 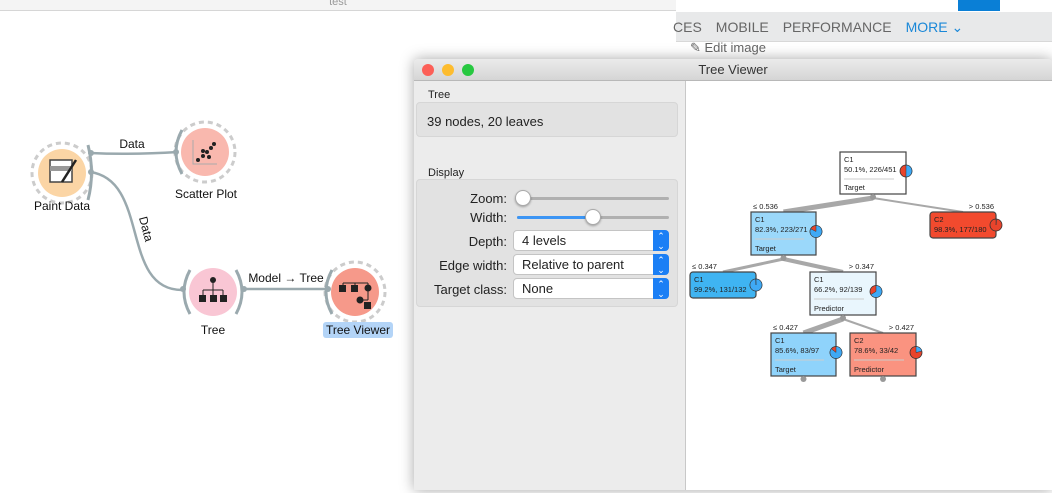 I want to click on width-label: Width:, so click(x=488, y=217).